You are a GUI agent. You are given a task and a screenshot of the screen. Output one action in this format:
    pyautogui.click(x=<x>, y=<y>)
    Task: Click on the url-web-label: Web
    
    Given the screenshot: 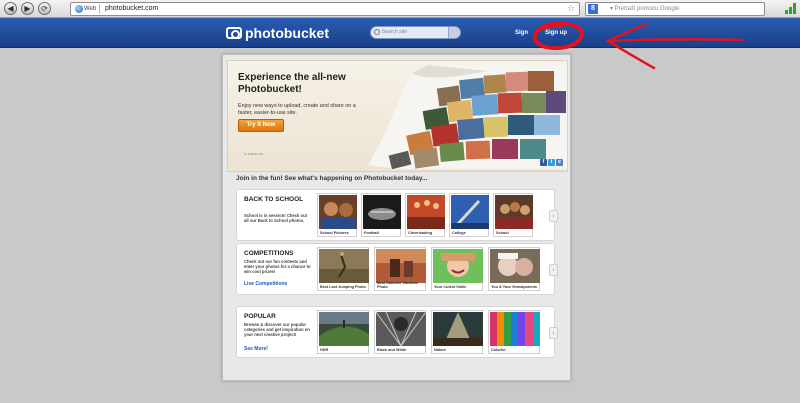 What is the action you would take?
    pyautogui.click(x=90, y=9)
    